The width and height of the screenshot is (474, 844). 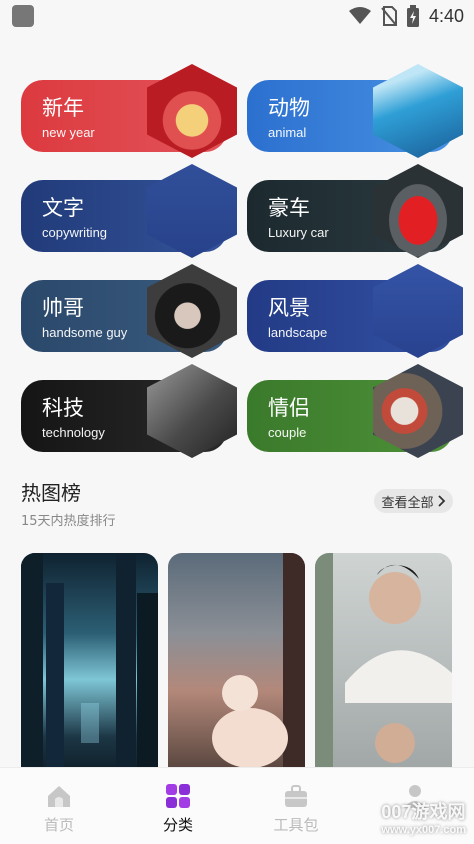 What do you see at coordinates (296, 825) in the screenshot?
I see `nav-label: 工具包` at bounding box center [296, 825].